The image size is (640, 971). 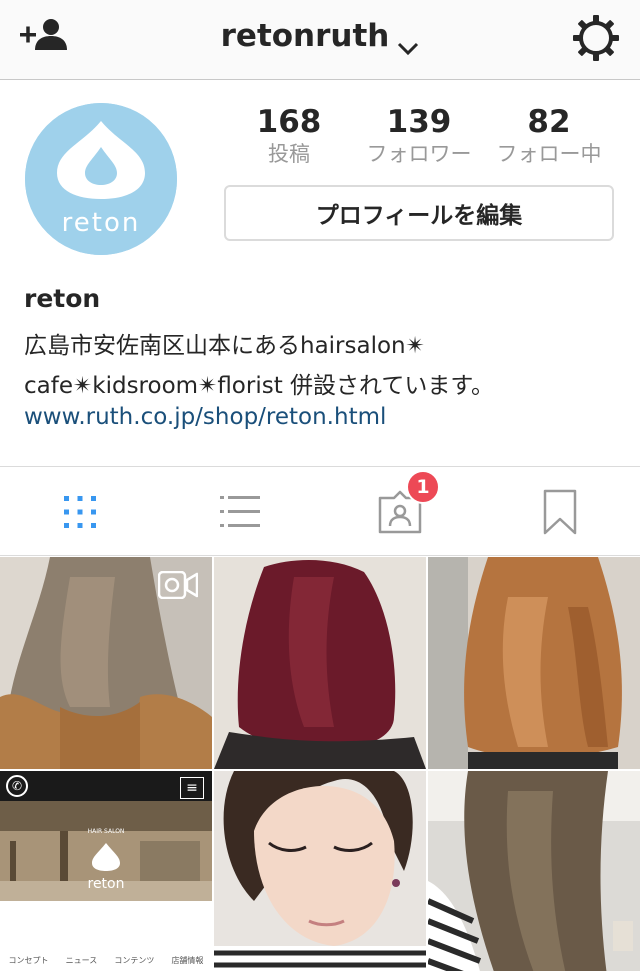 What do you see at coordinates (192, 788) in the screenshot?
I see `hamburger-menu-icon: ≡` at bounding box center [192, 788].